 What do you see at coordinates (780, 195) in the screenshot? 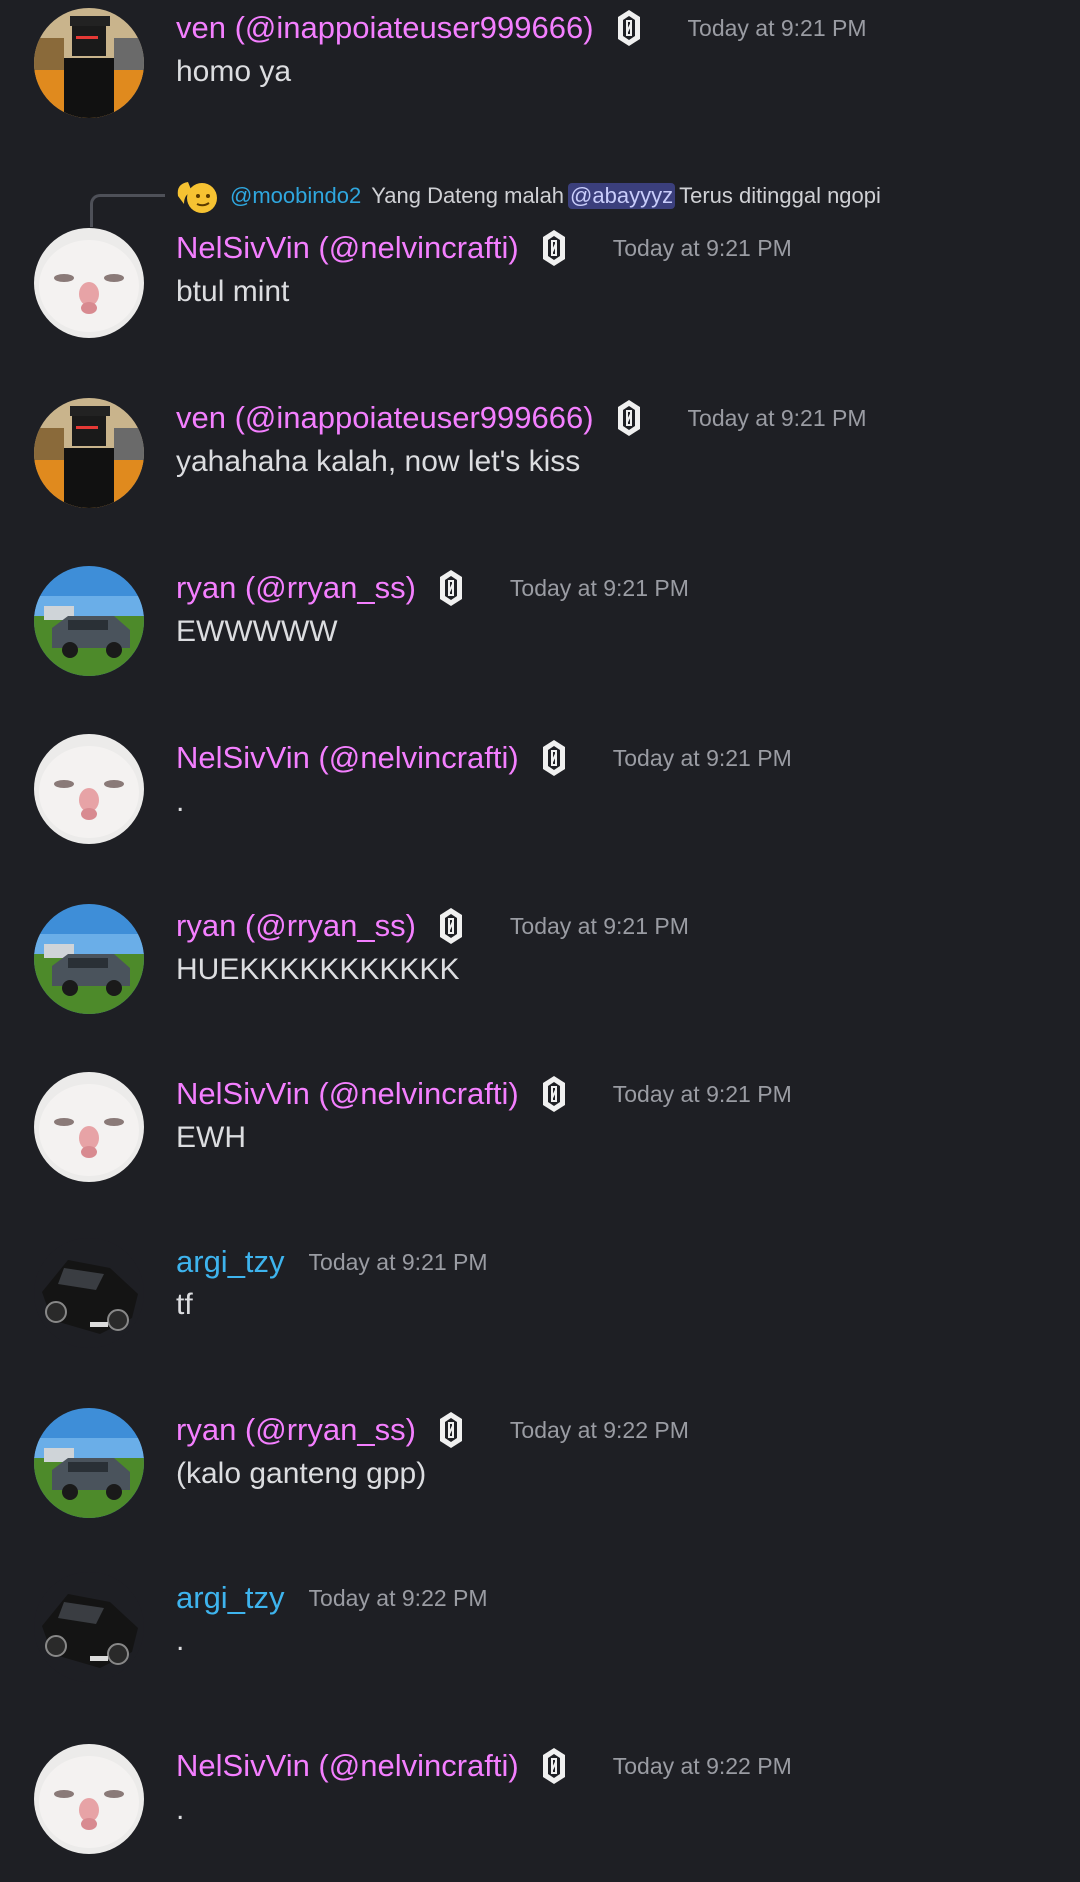
I see `reply-text-after: Terus ditinggal ngopi` at bounding box center [780, 195].